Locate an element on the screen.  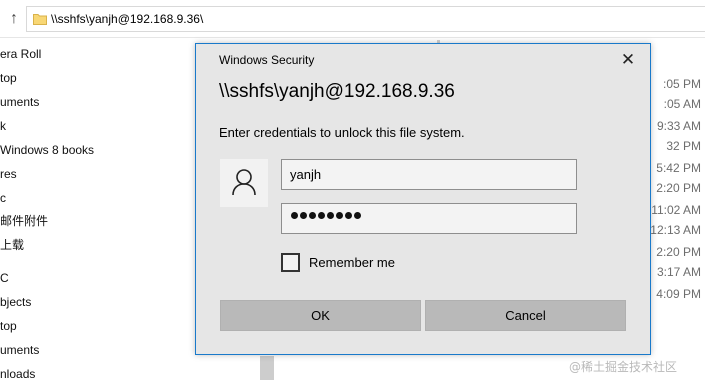
address-path: \\sshfs\yanjh@192.168.9.36\ is located at coordinates (127, 19).